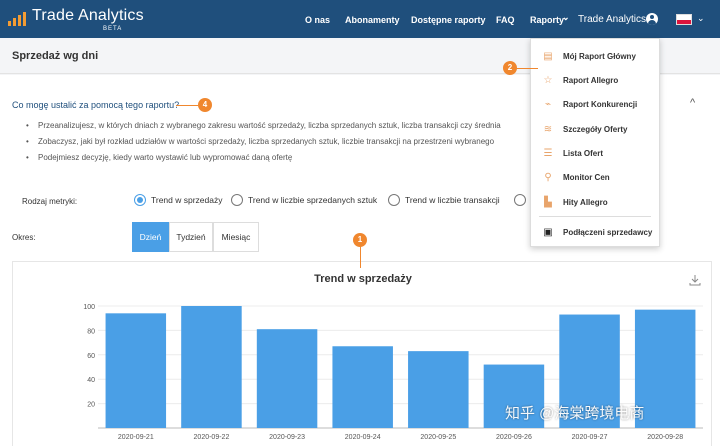 The image size is (720, 446). What do you see at coordinates (91, 356) in the screenshot?
I see `y-tick-label: 60` at bounding box center [91, 356].